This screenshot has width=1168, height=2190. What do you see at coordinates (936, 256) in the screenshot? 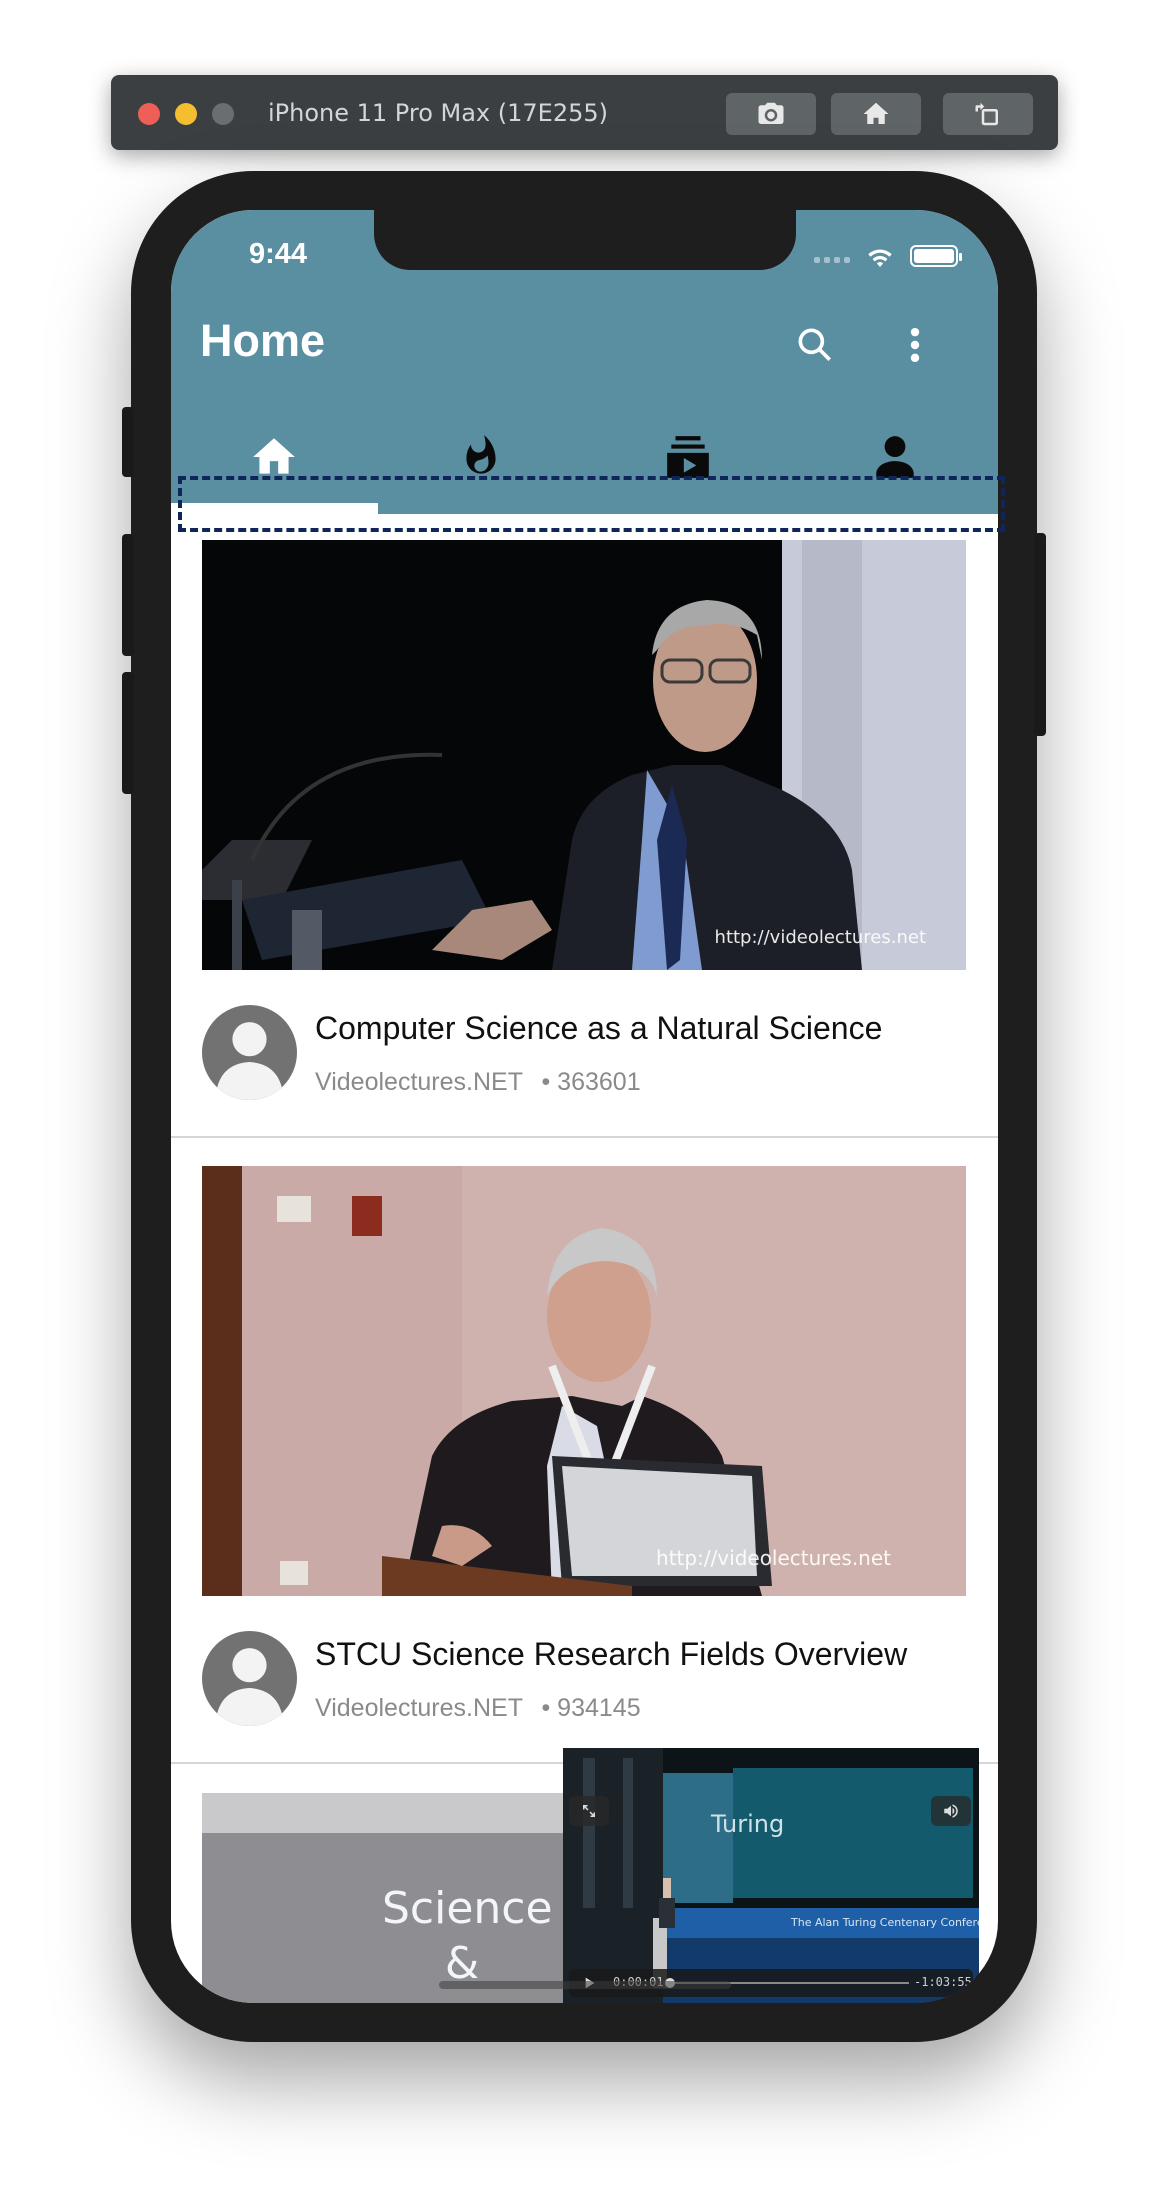
I see `battery-icon` at bounding box center [936, 256].